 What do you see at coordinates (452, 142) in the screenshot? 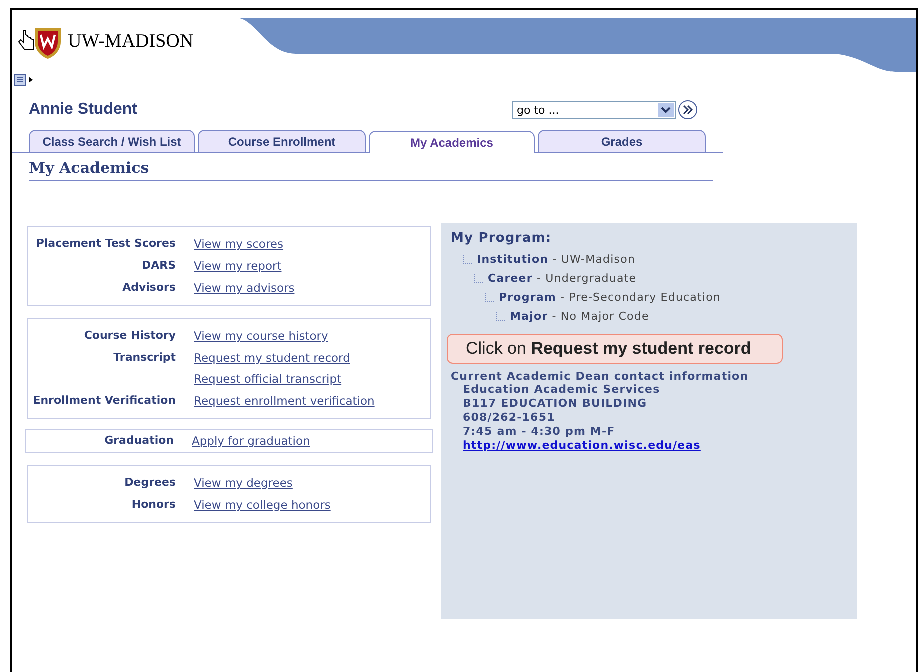
I see `tab: My Academics` at bounding box center [452, 142].